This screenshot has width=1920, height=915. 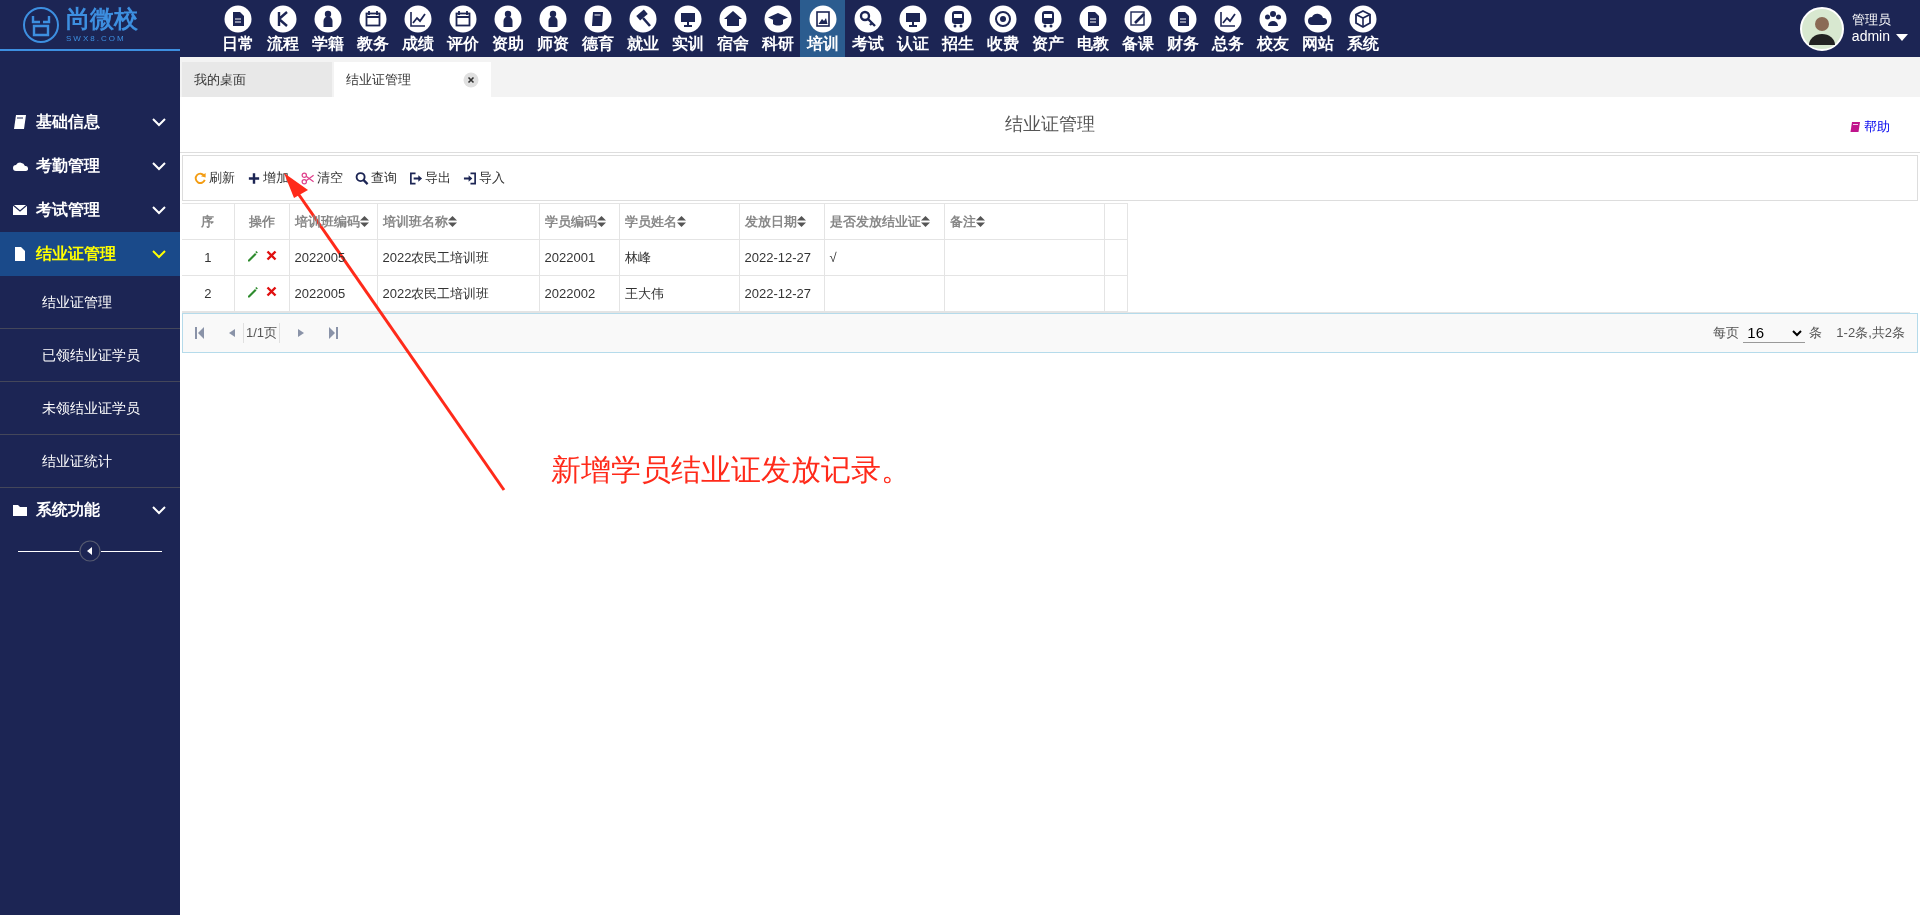 I want to click on last-page-icon, so click(x=333, y=333).